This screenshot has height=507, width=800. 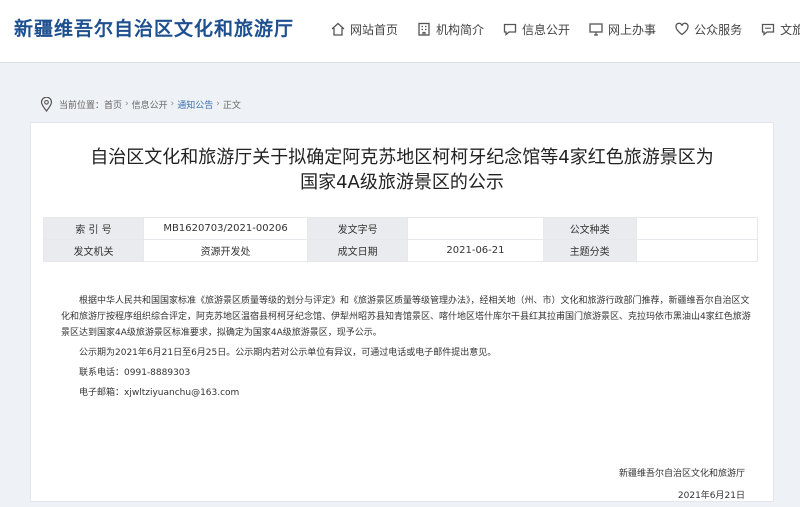 What do you see at coordinates (475, 250) in the screenshot?
I see `meta-value-date: 2021-06-21` at bounding box center [475, 250].